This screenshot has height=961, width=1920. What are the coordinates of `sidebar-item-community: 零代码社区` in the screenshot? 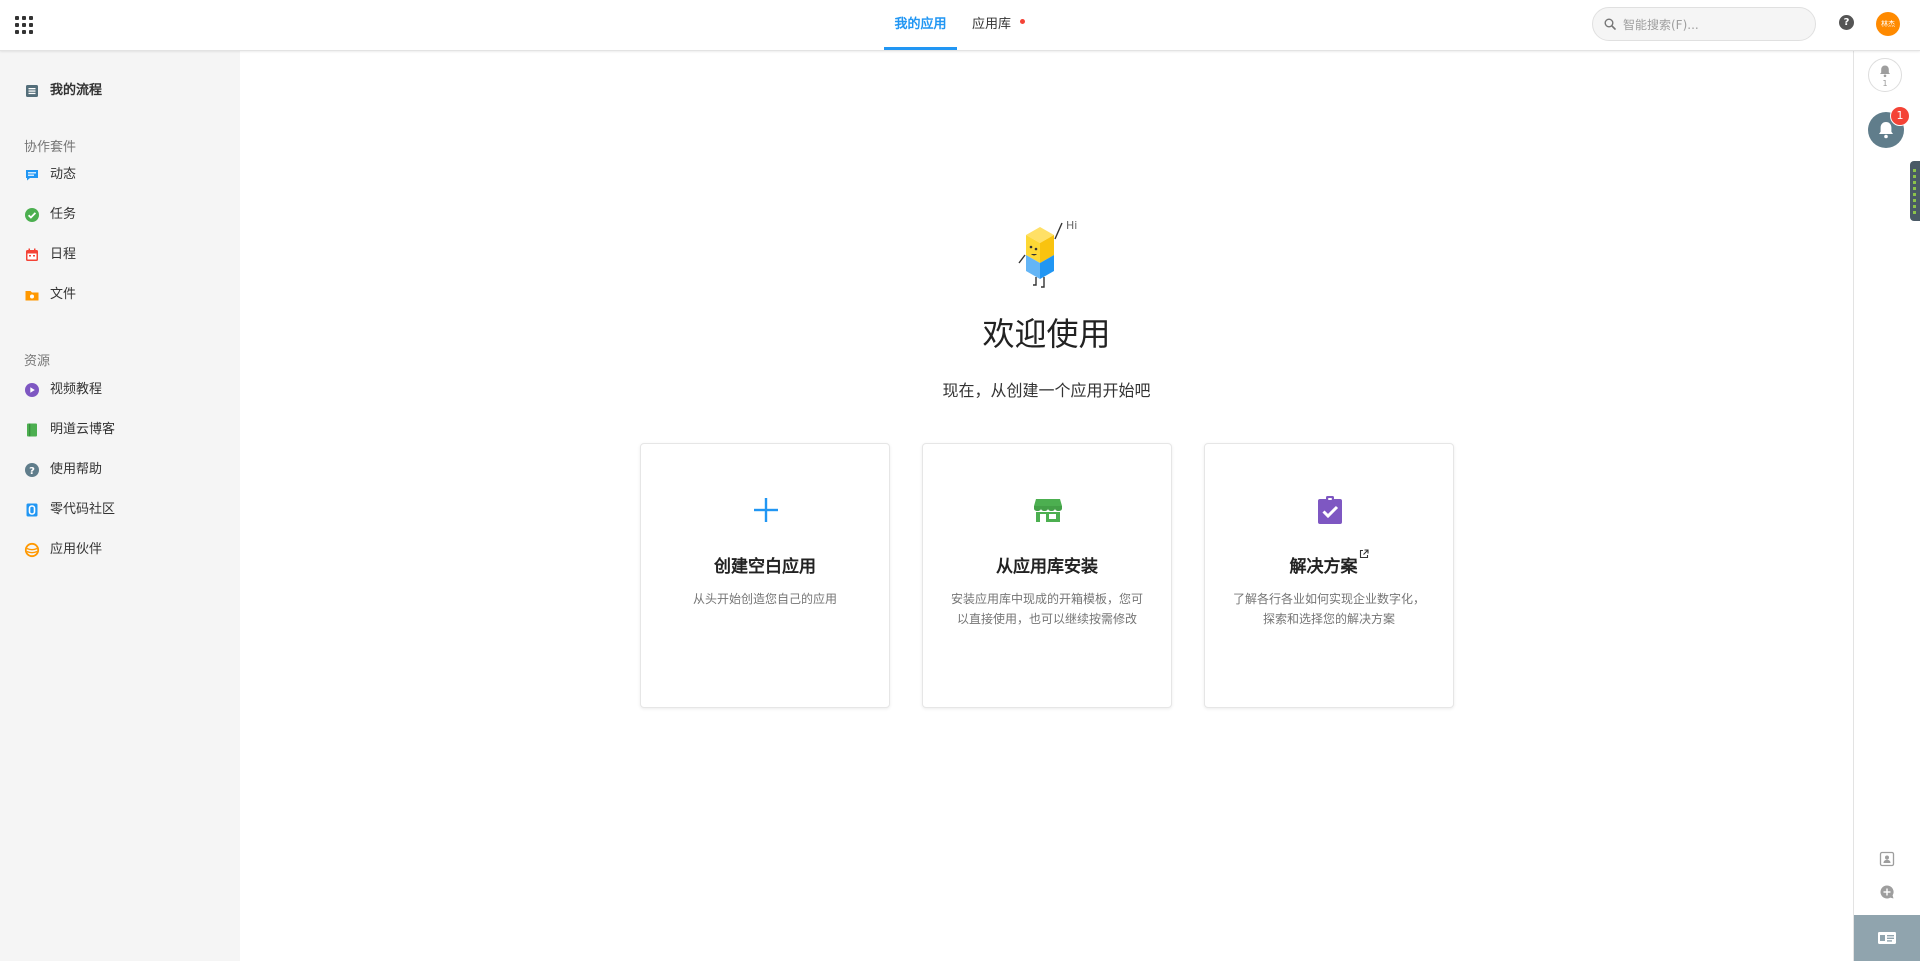 It's located at (120, 510).